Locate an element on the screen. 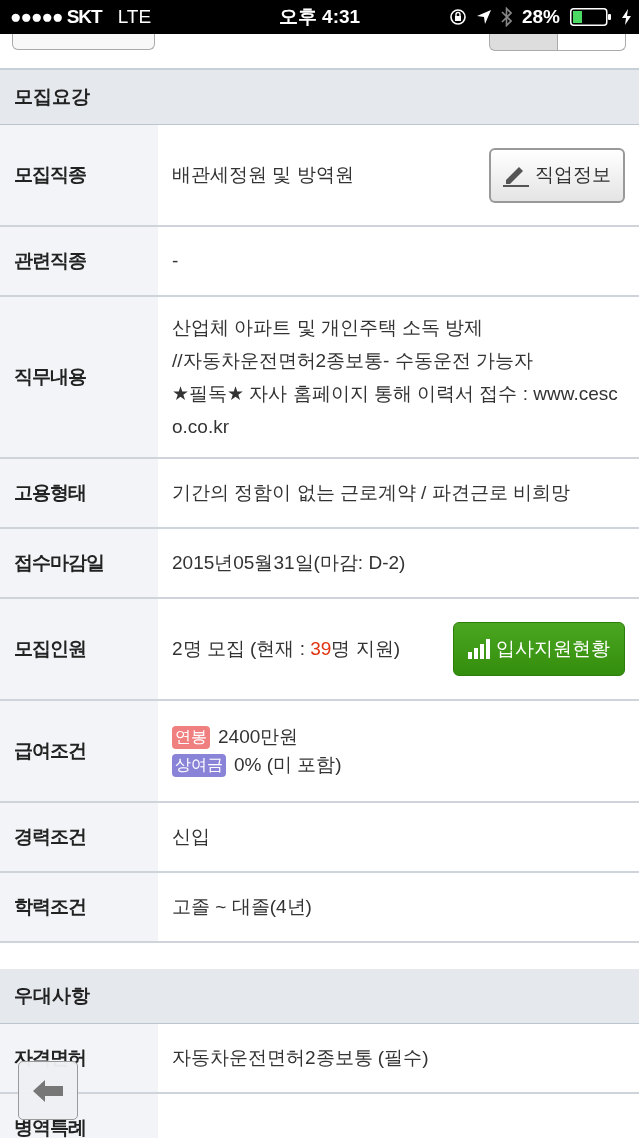 The image size is (639, 1138). field-value: 0% (미 포함) is located at coordinates (288, 765).